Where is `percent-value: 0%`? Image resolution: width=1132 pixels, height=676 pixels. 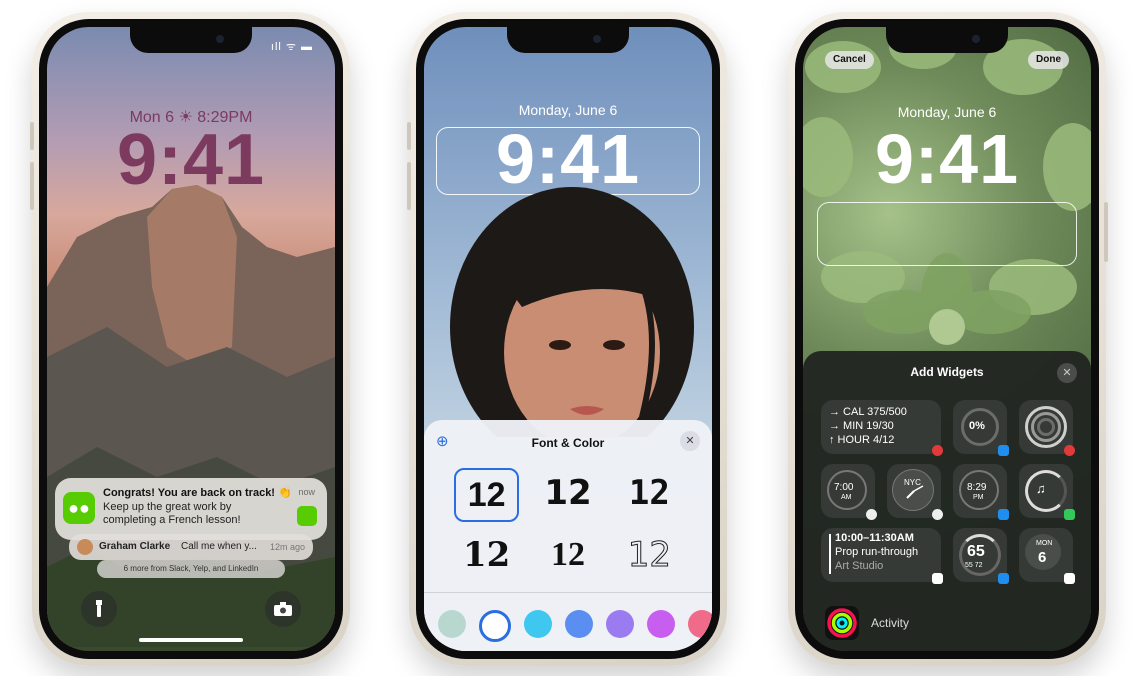
percent-value: 0% is located at coordinates (977, 426).